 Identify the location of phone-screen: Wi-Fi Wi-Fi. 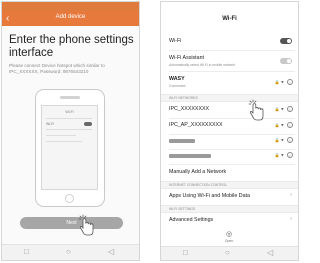
(69, 147).